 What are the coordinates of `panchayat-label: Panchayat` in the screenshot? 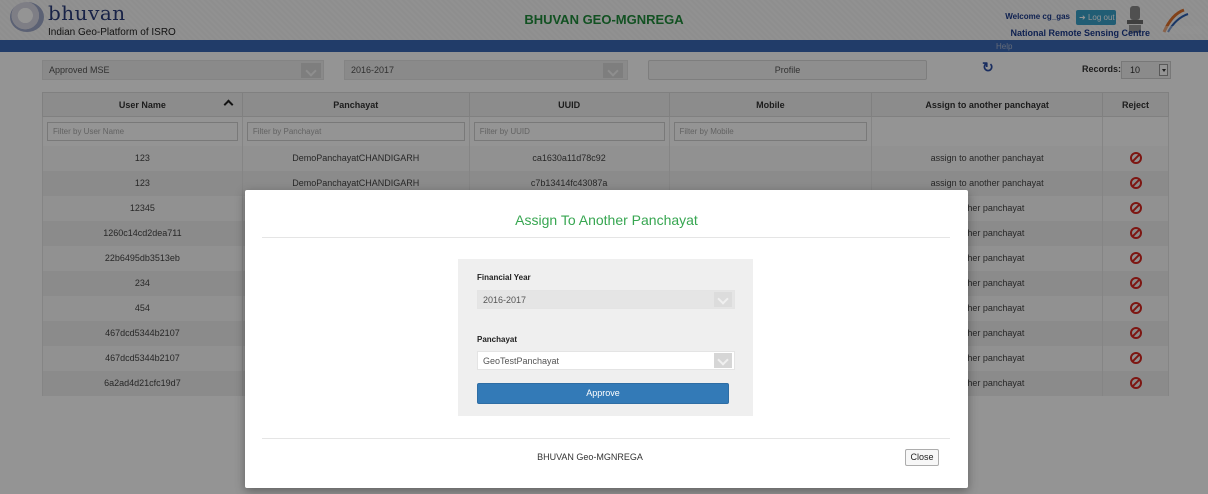 It's located at (497, 339).